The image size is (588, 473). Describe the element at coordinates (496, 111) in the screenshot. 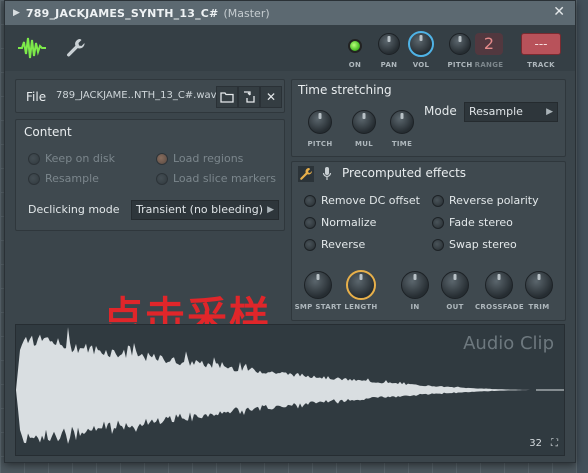

I see `stretch-mode-value: Resample` at that location.